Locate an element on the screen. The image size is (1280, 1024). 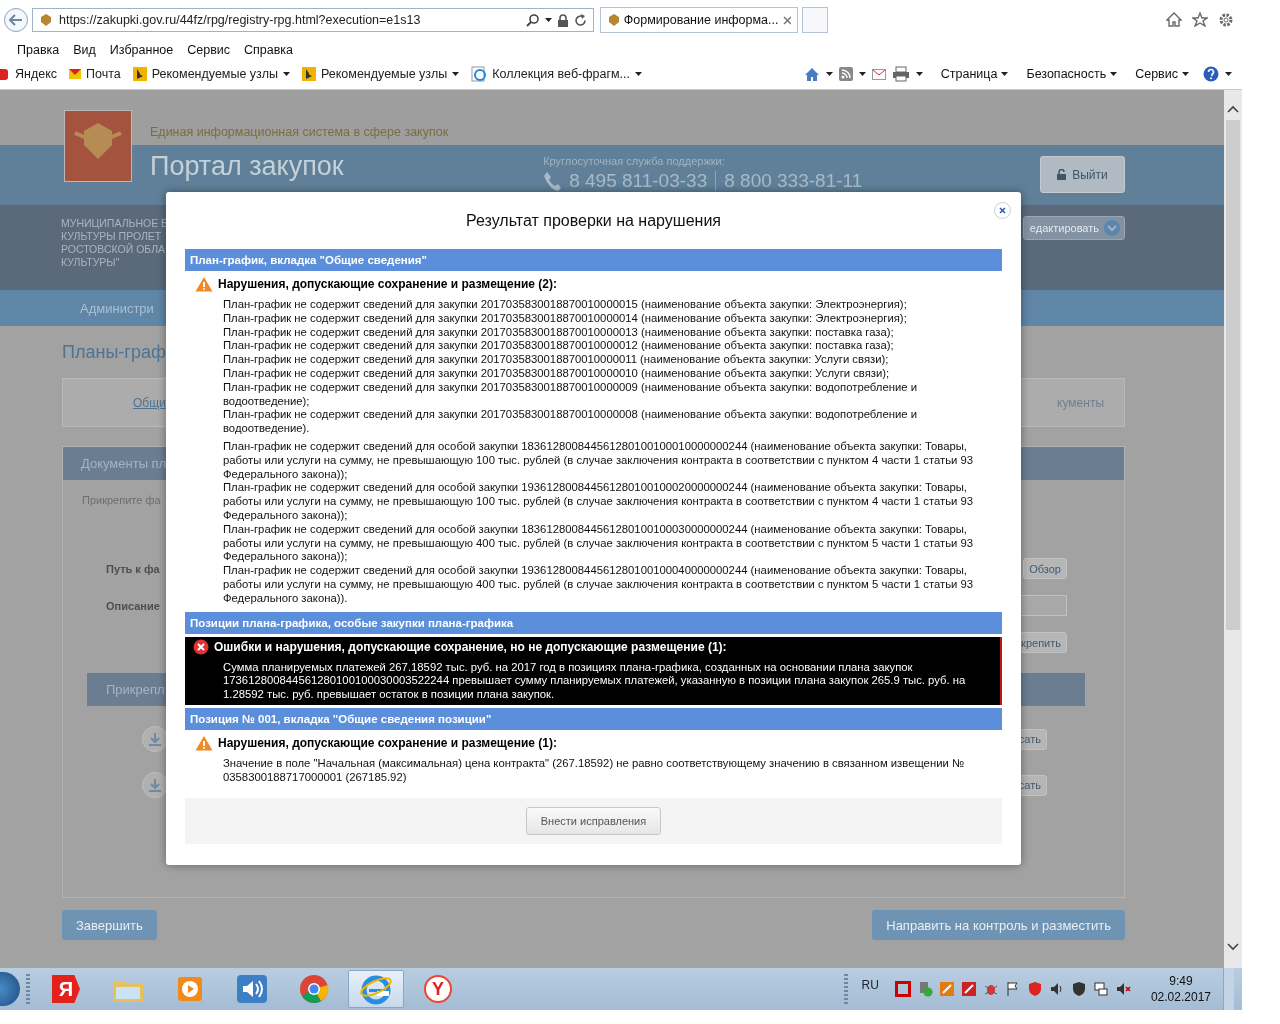
logout-button: Выйти is located at coordinates (1082, 174).